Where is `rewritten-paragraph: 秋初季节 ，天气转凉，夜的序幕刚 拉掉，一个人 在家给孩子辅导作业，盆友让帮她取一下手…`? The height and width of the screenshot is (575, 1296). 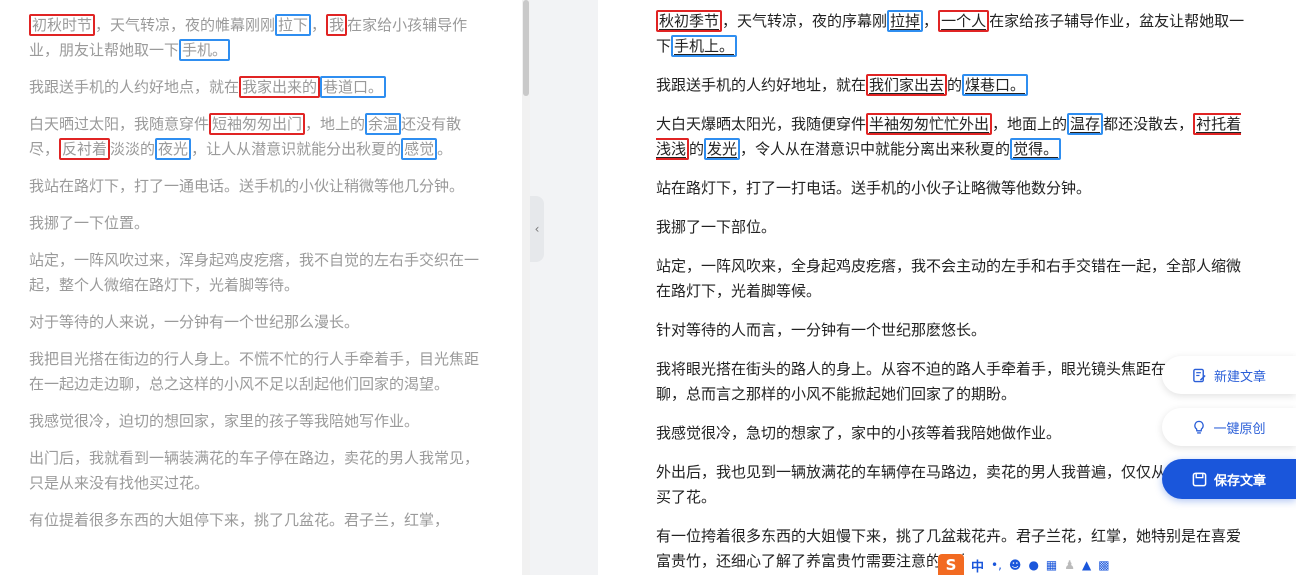
rewritten-paragraph: 秋初季节 ，天气转凉，夜的序幕刚 拉掉，一个人 在家给孩子辅导作业，盆友让帮她取一下手… is located at coordinates (951, 34).